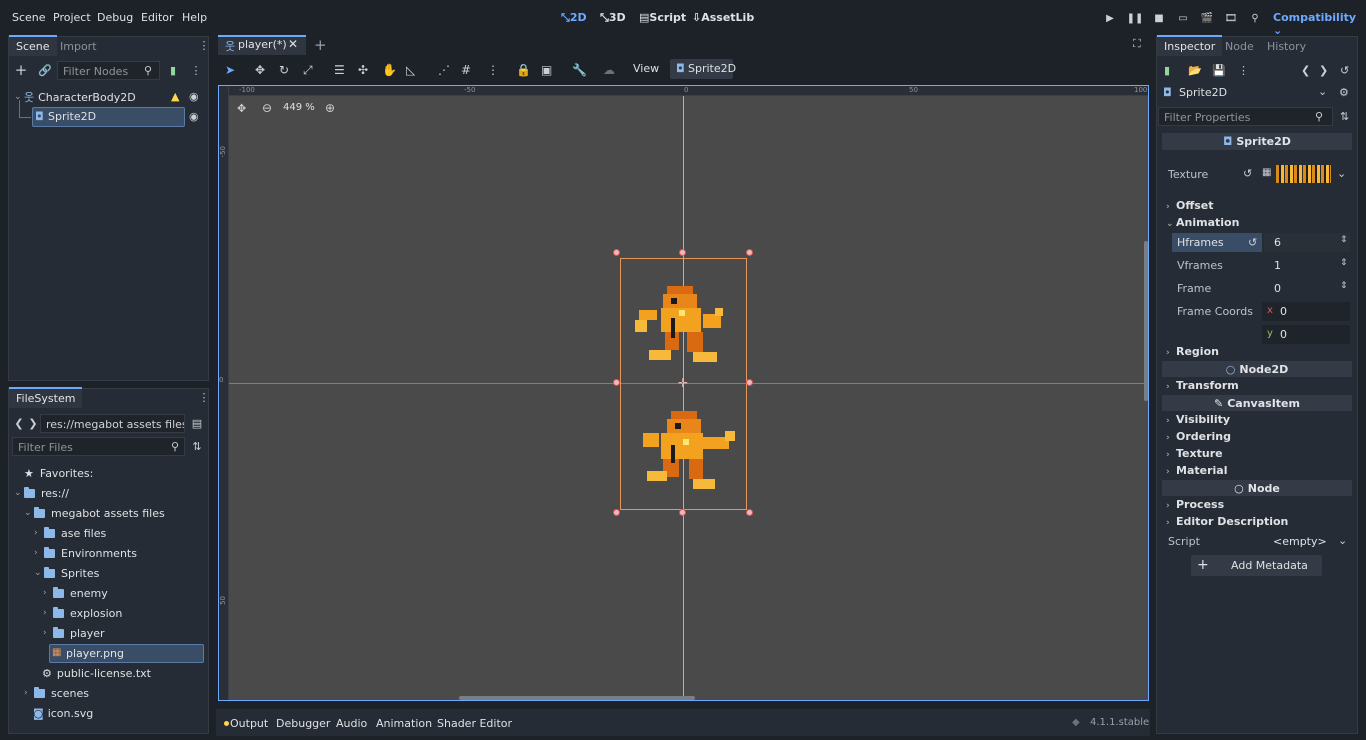  I want to click on attach-script-icon: ▮, so click(173, 70).